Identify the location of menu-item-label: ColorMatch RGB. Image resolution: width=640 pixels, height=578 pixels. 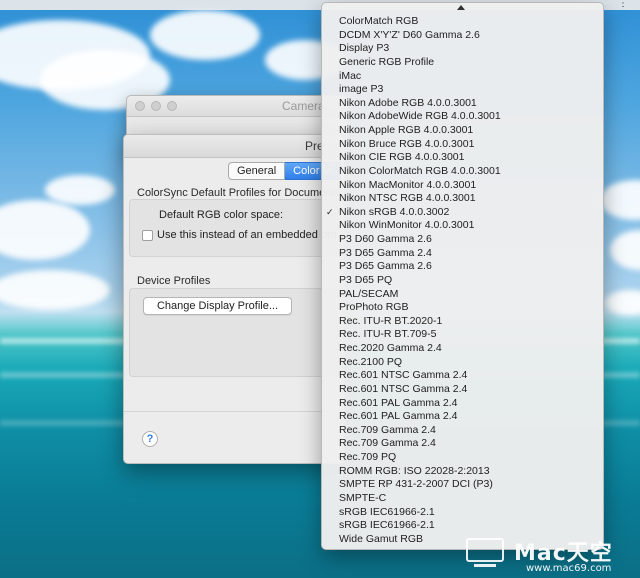
(379, 21).